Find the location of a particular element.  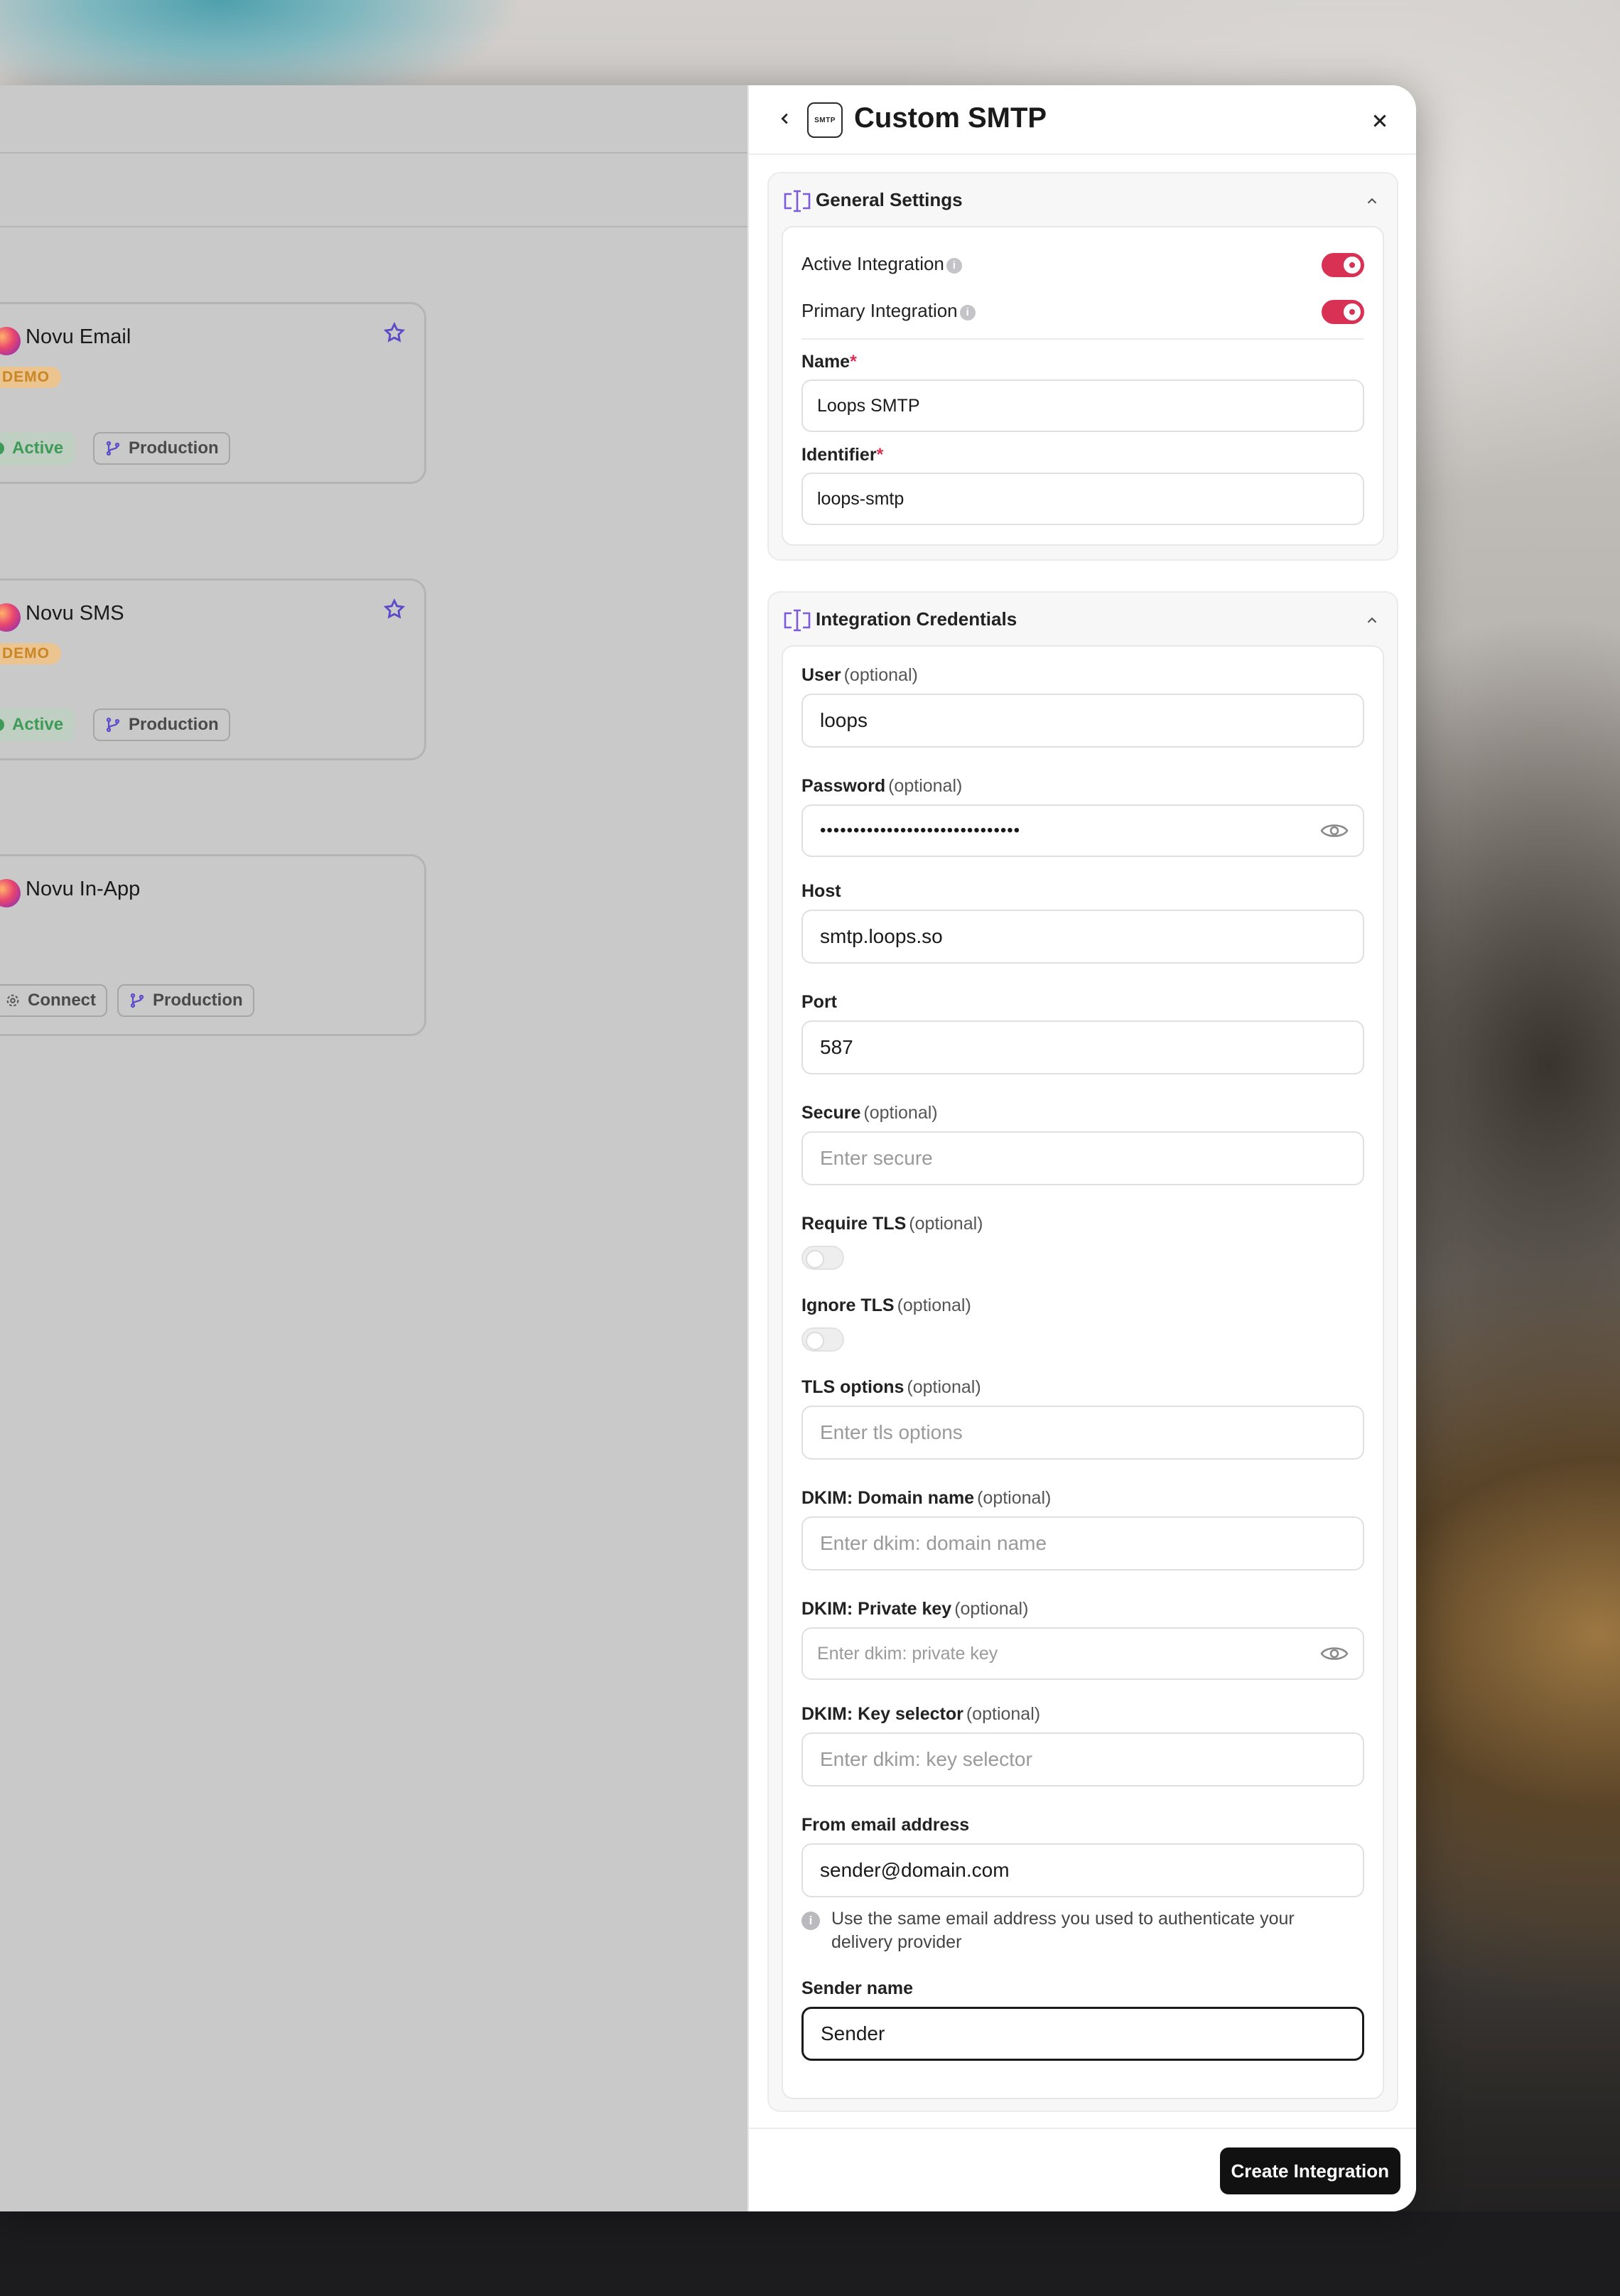

divider is located at coordinates (1082, 339).